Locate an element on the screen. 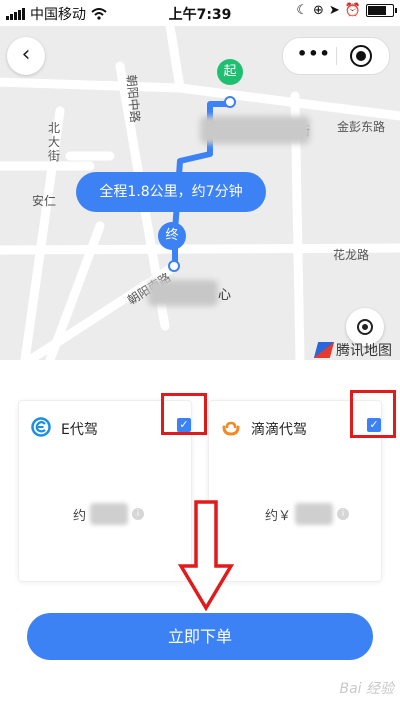 This screenshot has width=400, height=710. start-marker: 起 is located at coordinates (230, 72).